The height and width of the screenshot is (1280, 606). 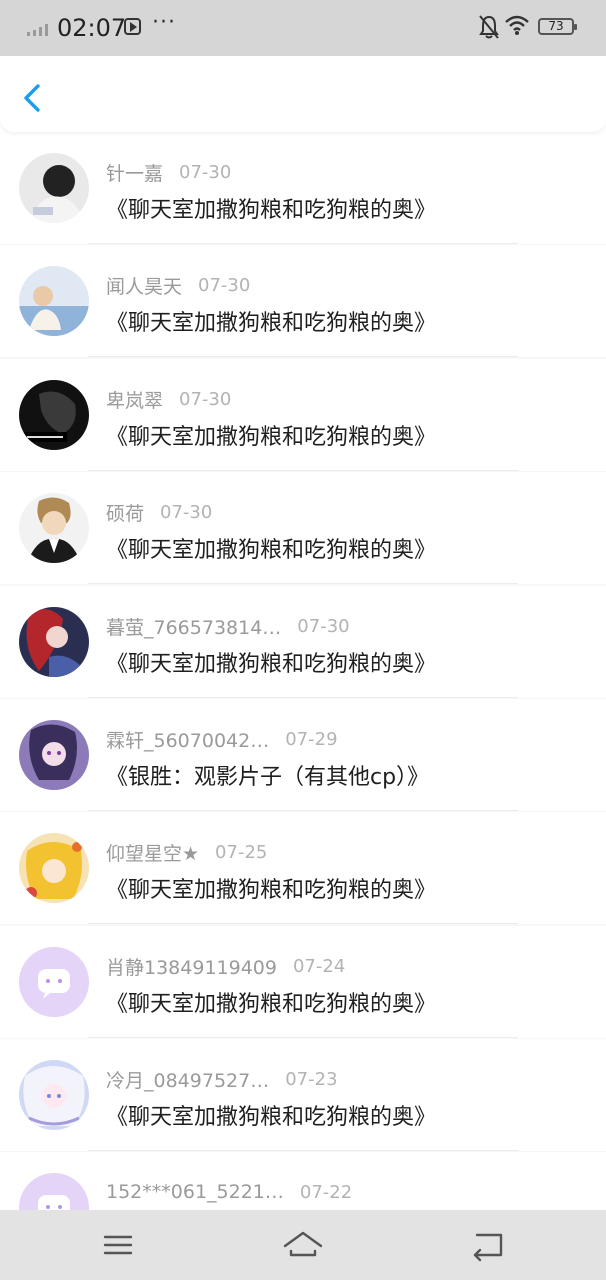 I want to click on media-playing-icon, so click(x=132, y=26).